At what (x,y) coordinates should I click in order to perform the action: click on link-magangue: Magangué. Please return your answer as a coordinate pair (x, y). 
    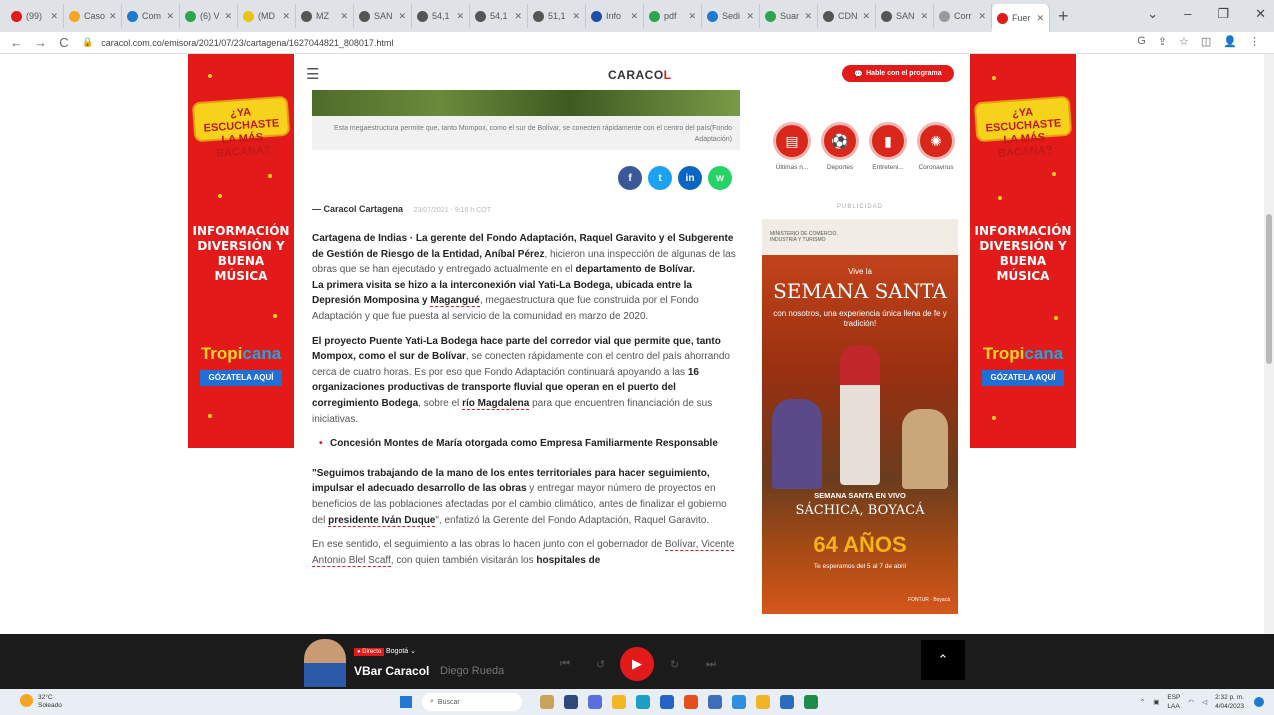
    Looking at the image, I should click on (455, 301).